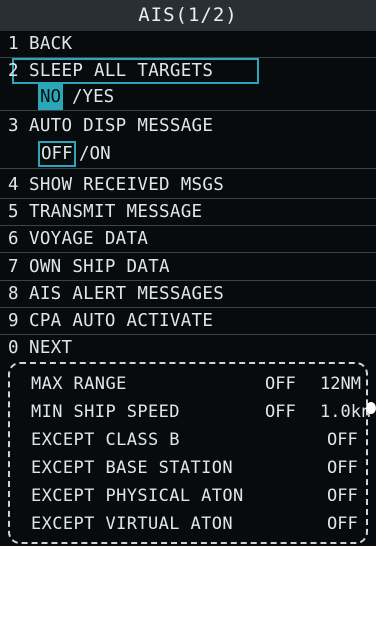 This screenshot has height=622, width=377. Describe the element at coordinates (132, 524) in the screenshot. I see `filter-label: EXCEPT VIRTUAL ATON` at that location.